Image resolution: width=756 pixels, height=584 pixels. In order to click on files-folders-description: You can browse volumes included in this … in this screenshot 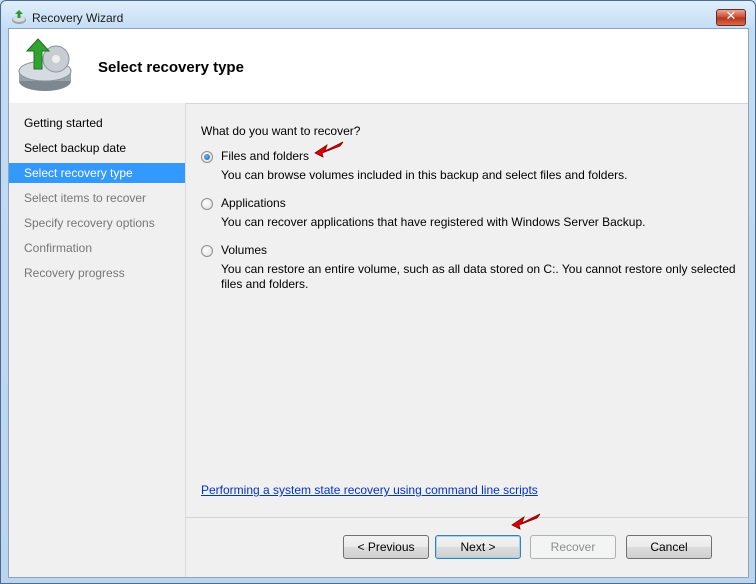, I will do `click(424, 175)`.